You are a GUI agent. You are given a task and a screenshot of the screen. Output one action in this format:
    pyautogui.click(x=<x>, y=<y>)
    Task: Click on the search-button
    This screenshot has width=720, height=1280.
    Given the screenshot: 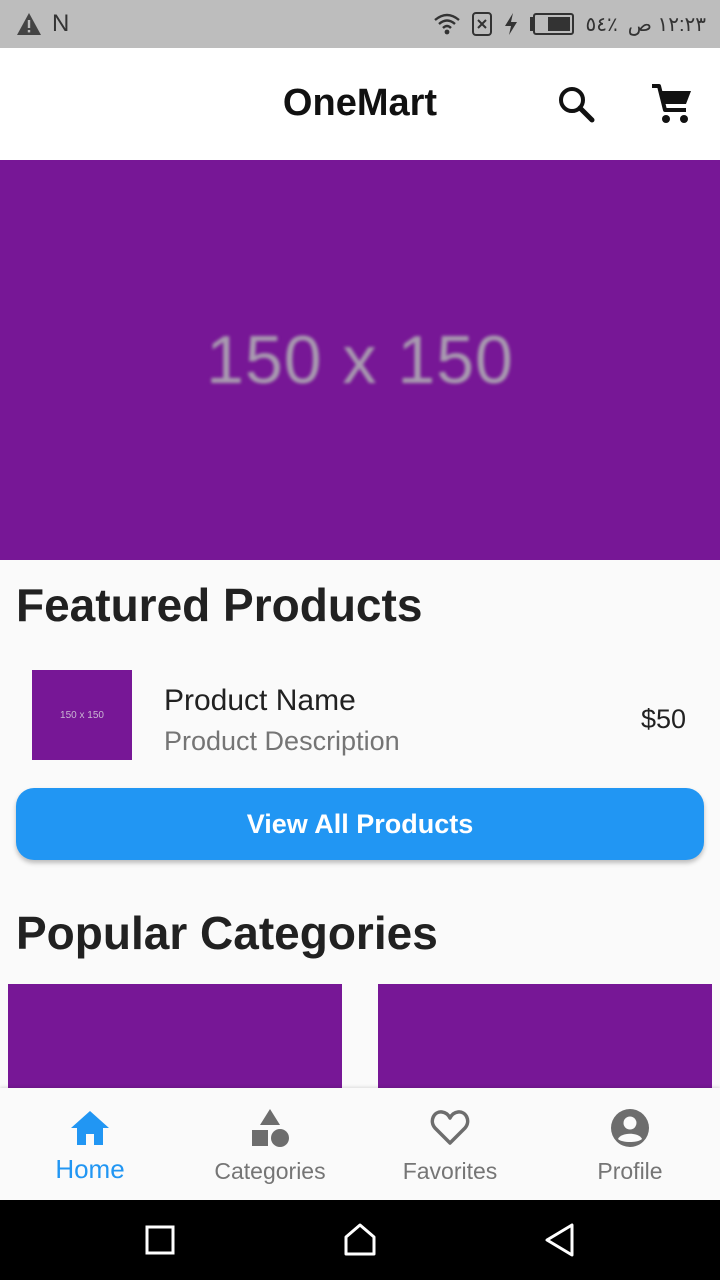 What is the action you would take?
    pyautogui.click(x=576, y=104)
    